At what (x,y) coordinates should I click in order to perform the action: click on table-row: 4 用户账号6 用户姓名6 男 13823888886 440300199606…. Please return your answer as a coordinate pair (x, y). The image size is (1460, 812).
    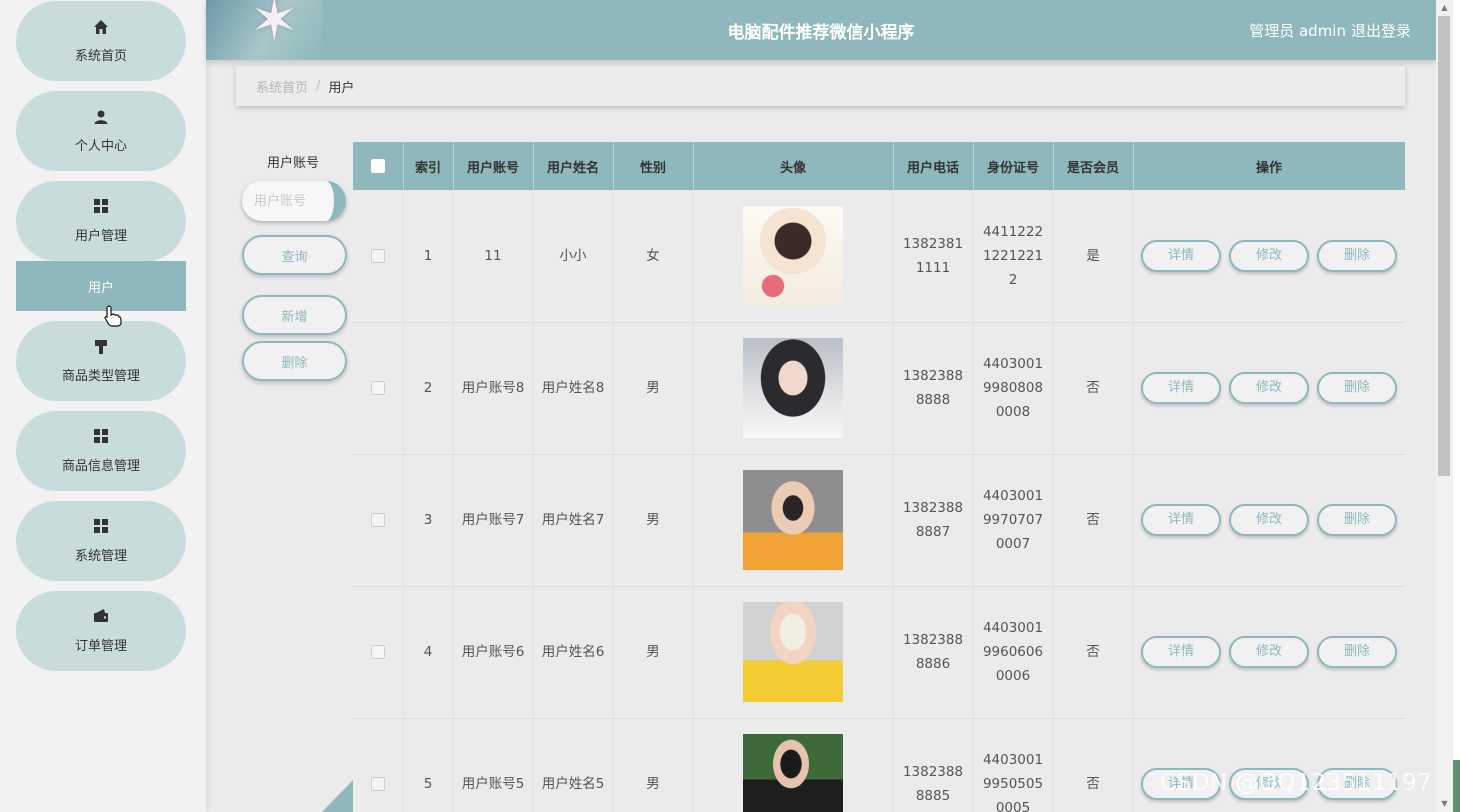
    Looking at the image, I should click on (879, 652).